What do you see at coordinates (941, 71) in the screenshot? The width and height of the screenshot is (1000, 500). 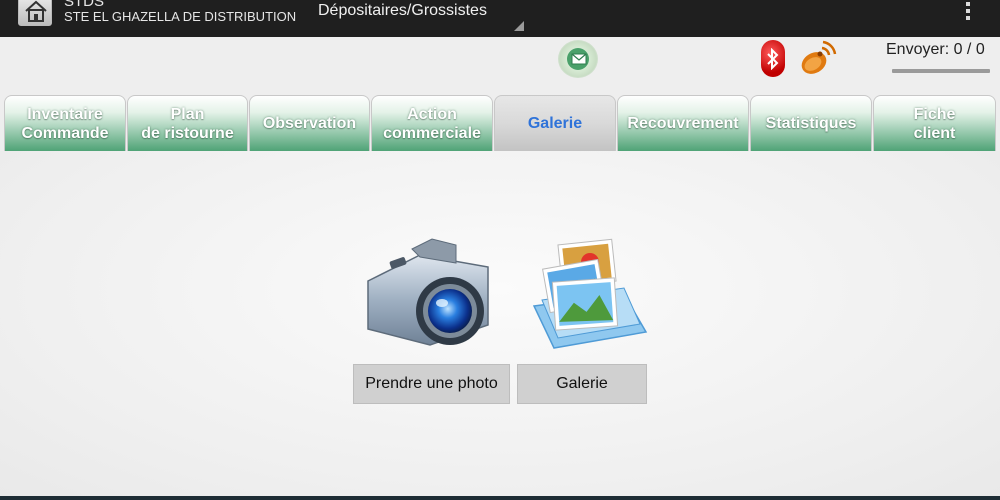 I see `send-progress-bar` at bounding box center [941, 71].